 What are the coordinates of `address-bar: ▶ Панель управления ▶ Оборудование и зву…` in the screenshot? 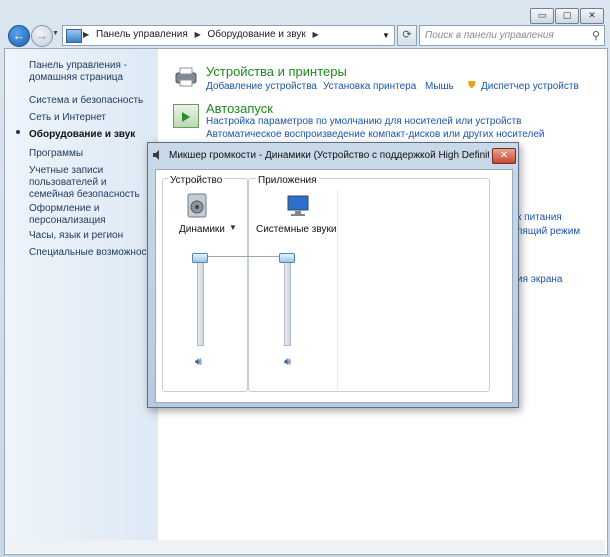 It's located at (225, 35).